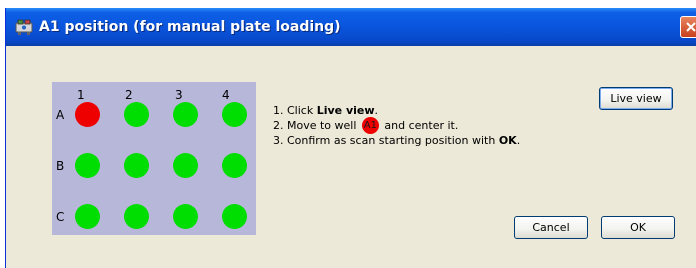 This screenshot has height=268, width=696. What do you see at coordinates (234, 114) in the screenshot?
I see `well-a4` at bounding box center [234, 114].